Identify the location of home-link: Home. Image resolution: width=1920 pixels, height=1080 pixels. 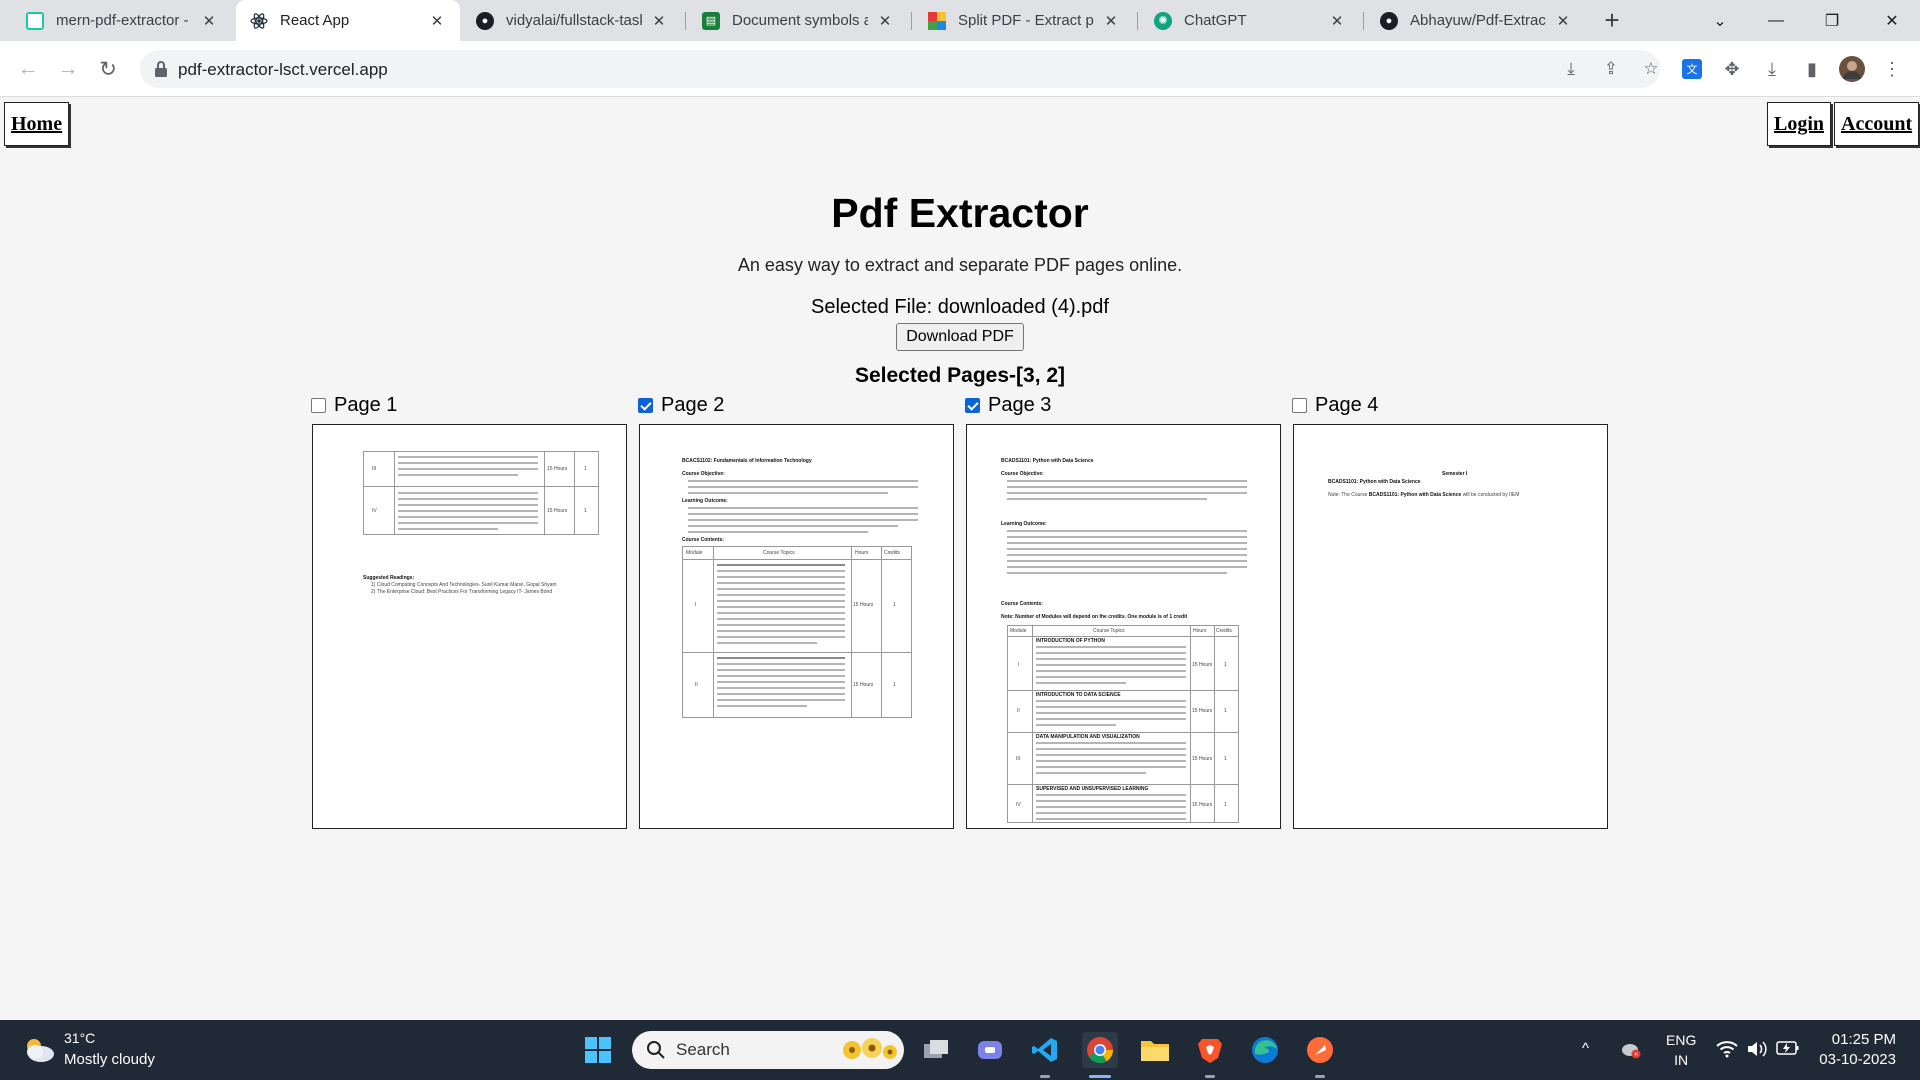
(37, 124).